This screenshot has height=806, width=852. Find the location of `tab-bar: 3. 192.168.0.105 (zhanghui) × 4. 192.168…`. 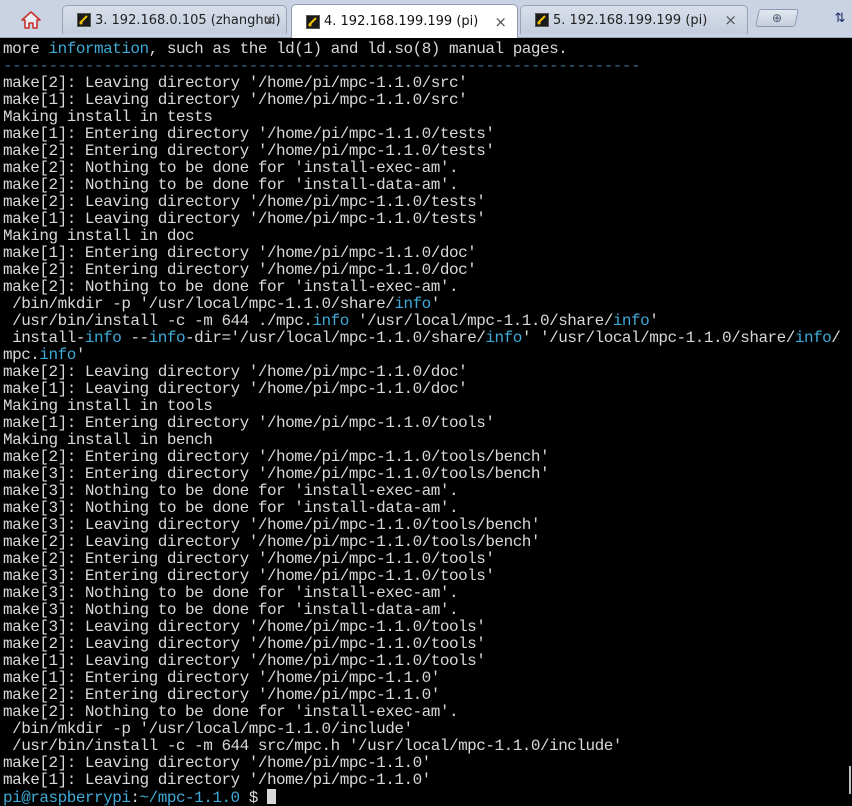

tab-bar: 3. 192.168.0.105 (zhanghui) × 4. 192.168… is located at coordinates (426, 19).